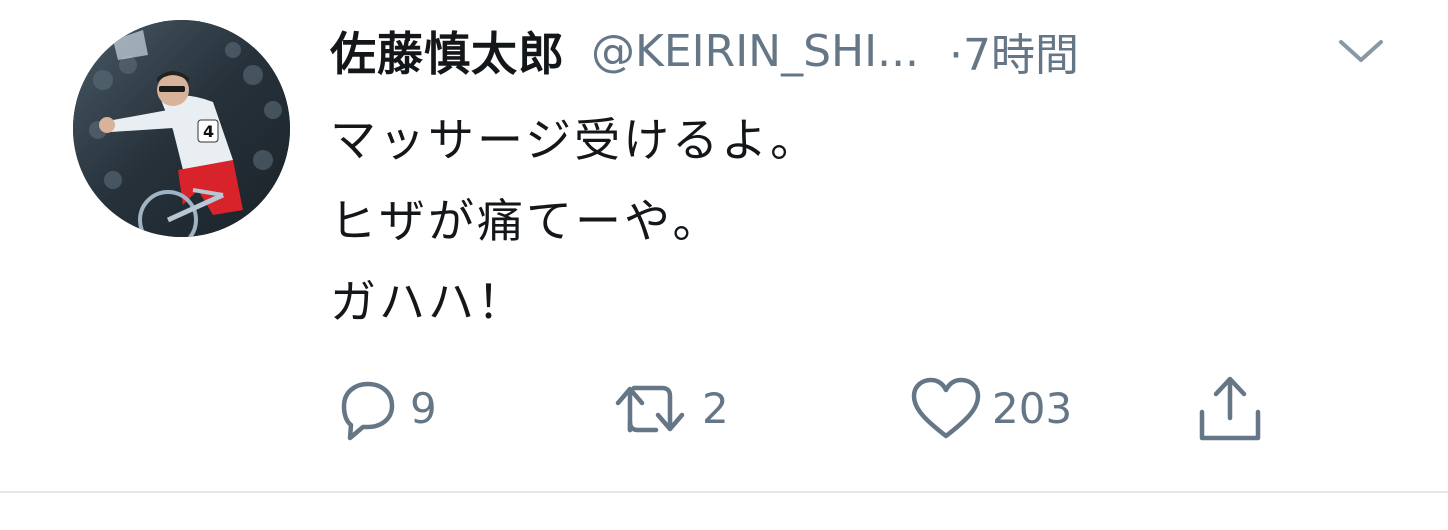  Describe the element at coordinates (447, 51) in the screenshot. I see `display-name: 佐藤慎太郎` at that location.